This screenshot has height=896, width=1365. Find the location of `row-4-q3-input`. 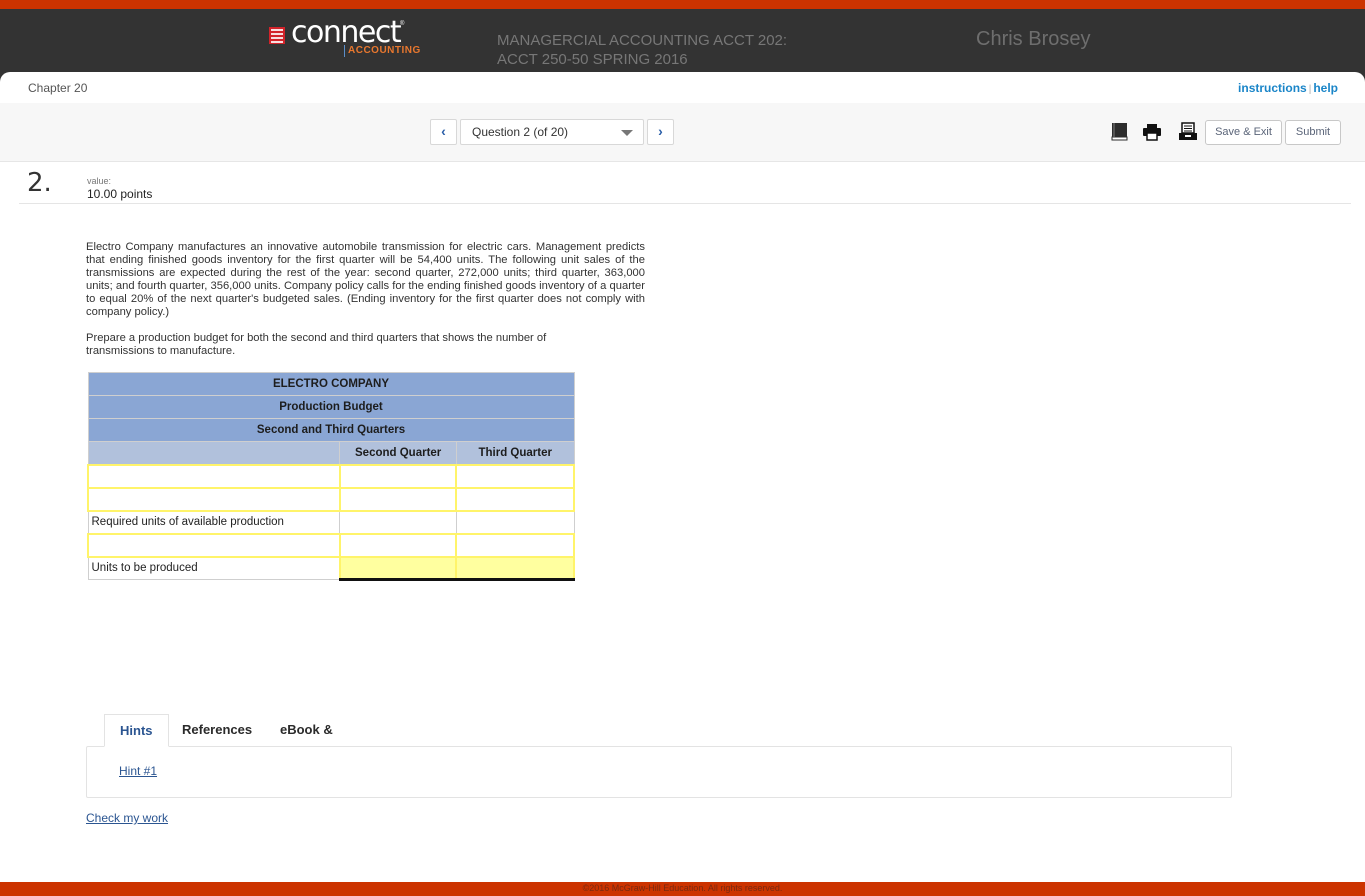

row-4-q3-input is located at coordinates (515, 545).